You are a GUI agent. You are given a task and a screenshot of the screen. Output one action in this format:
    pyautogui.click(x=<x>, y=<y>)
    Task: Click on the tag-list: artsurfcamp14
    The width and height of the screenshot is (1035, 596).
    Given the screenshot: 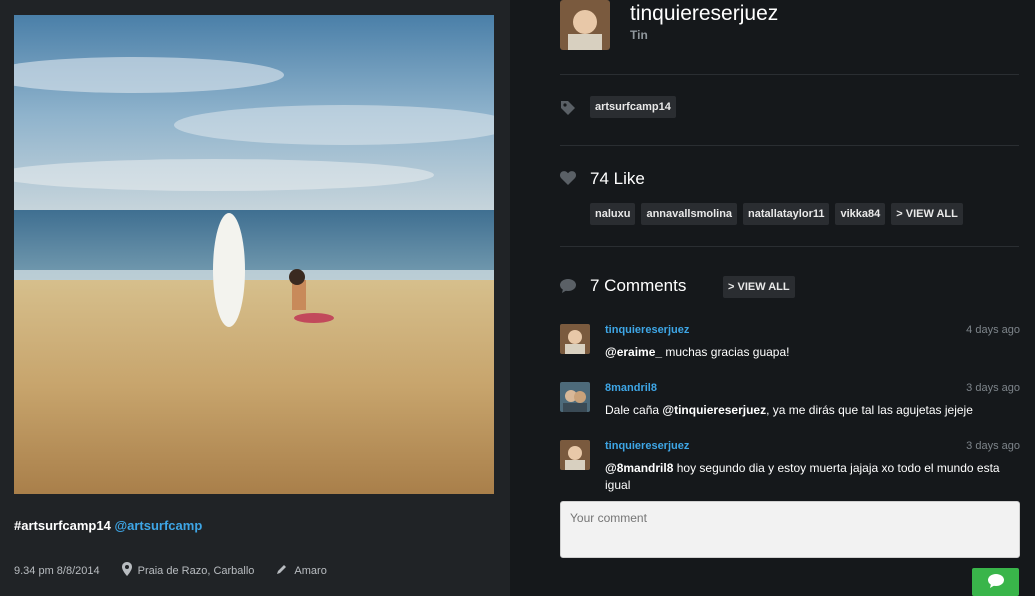 What is the action you would take?
    pyautogui.click(x=633, y=107)
    